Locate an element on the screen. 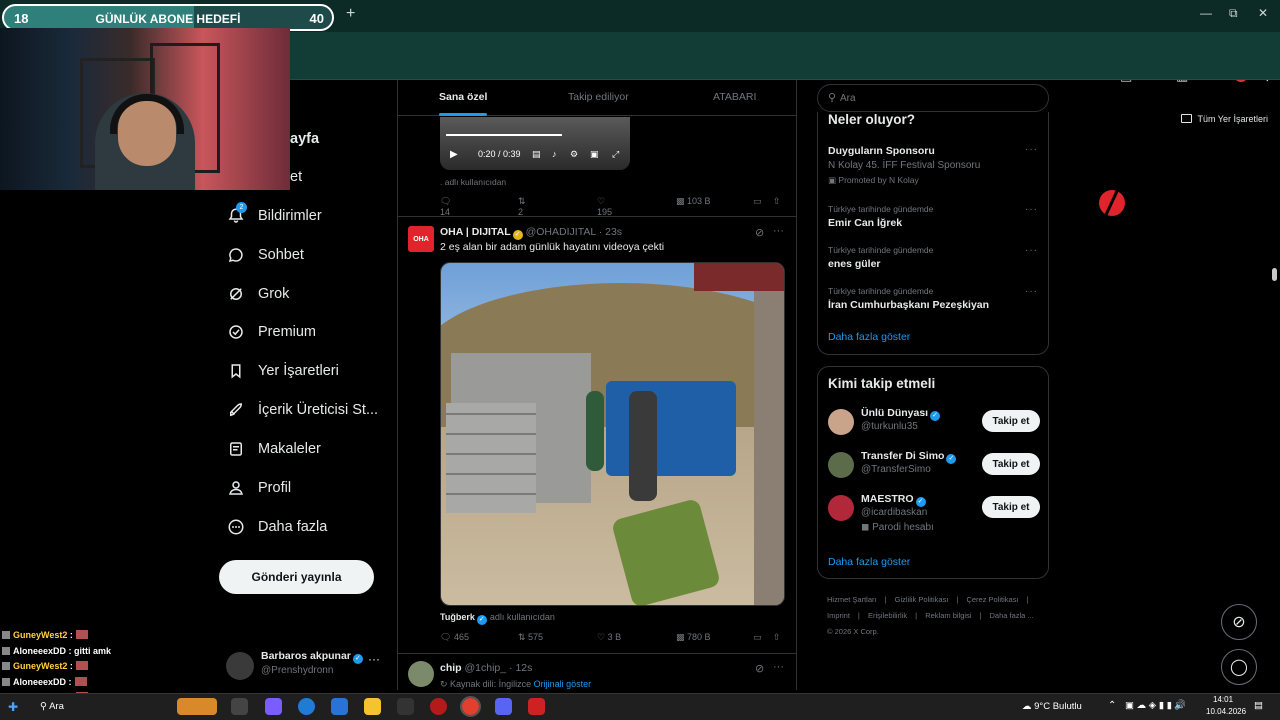 The image size is (1280, 720). nav-more: Daha fazla is located at coordinates (276, 527).